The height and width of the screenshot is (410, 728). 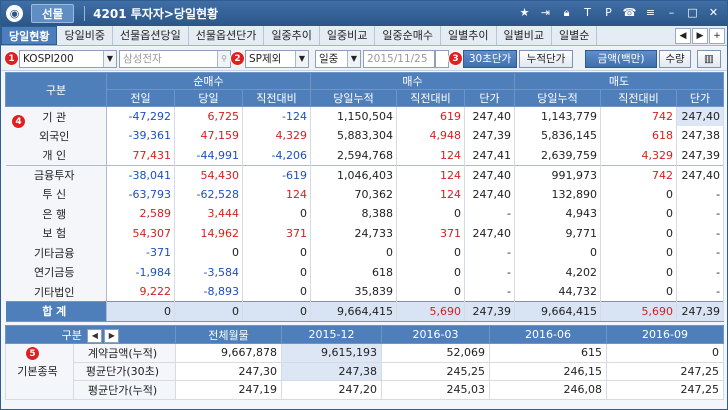 I want to click on amount-button: 금액(백만), so click(x=621, y=59).